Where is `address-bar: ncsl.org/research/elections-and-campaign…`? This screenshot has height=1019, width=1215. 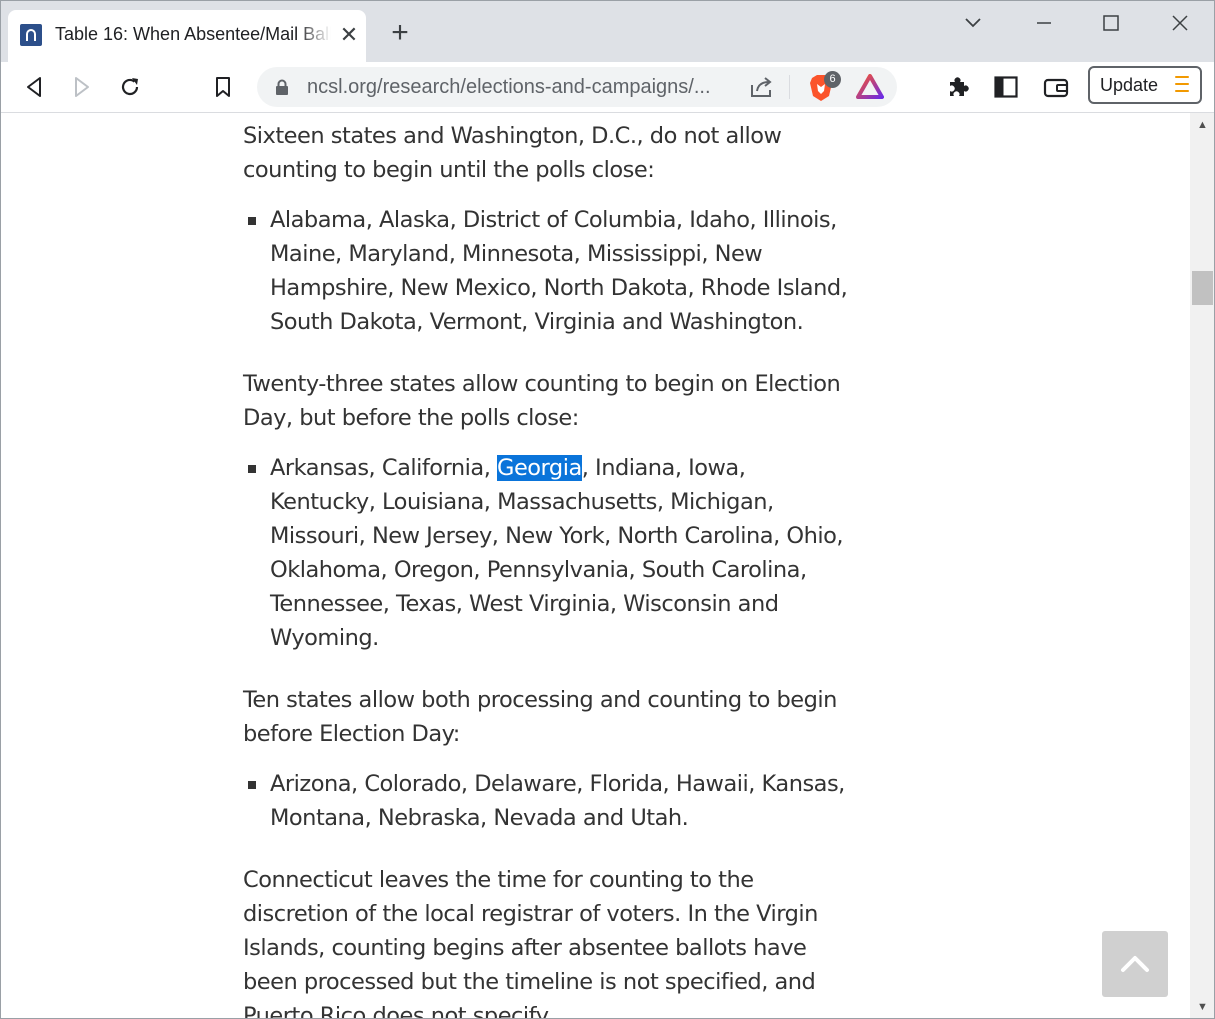 address-bar: ncsl.org/research/elections-and-campaign… is located at coordinates (577, 87).